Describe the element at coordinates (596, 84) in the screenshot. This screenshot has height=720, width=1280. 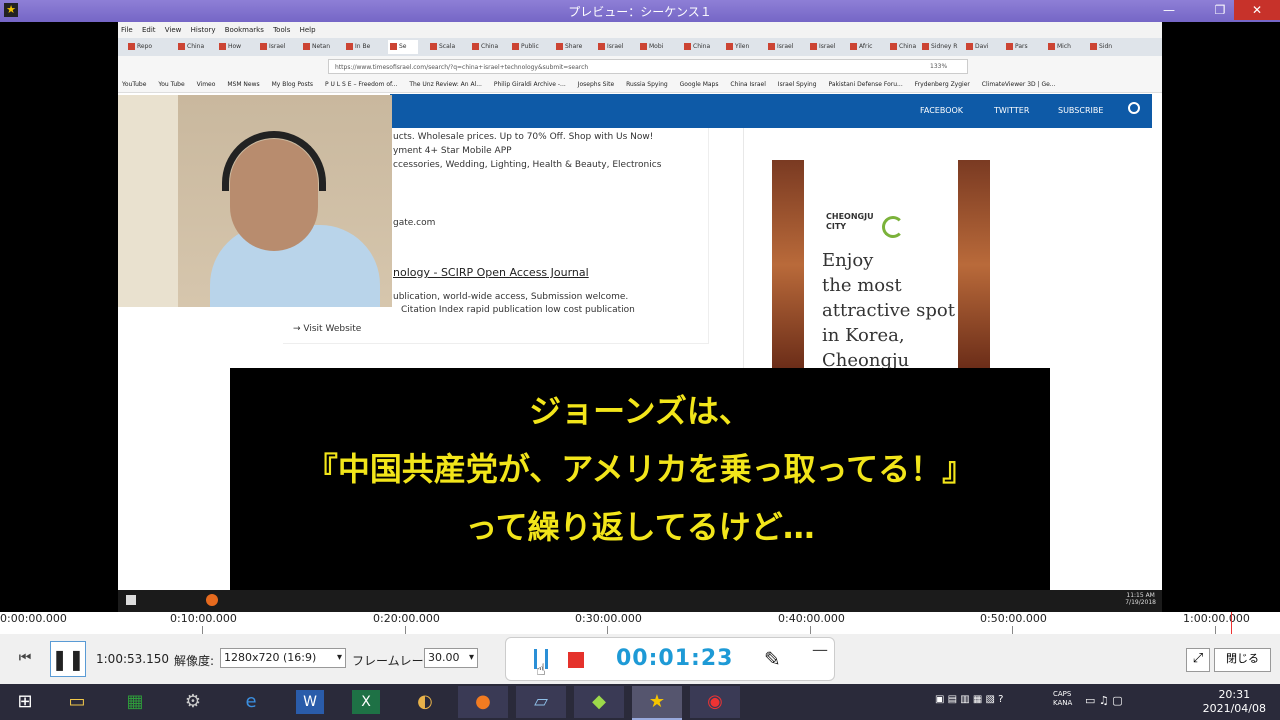
I see `bookmark-item: Josephs Site` at that location.